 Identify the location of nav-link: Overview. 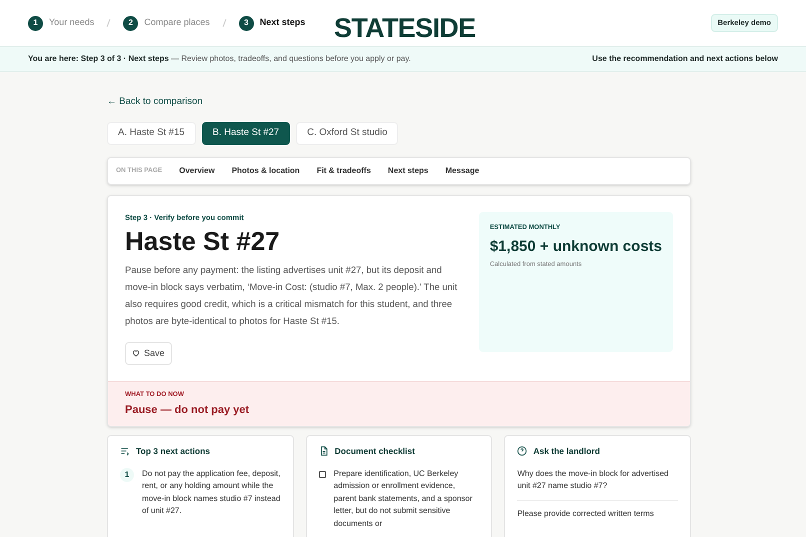
(197, 171).